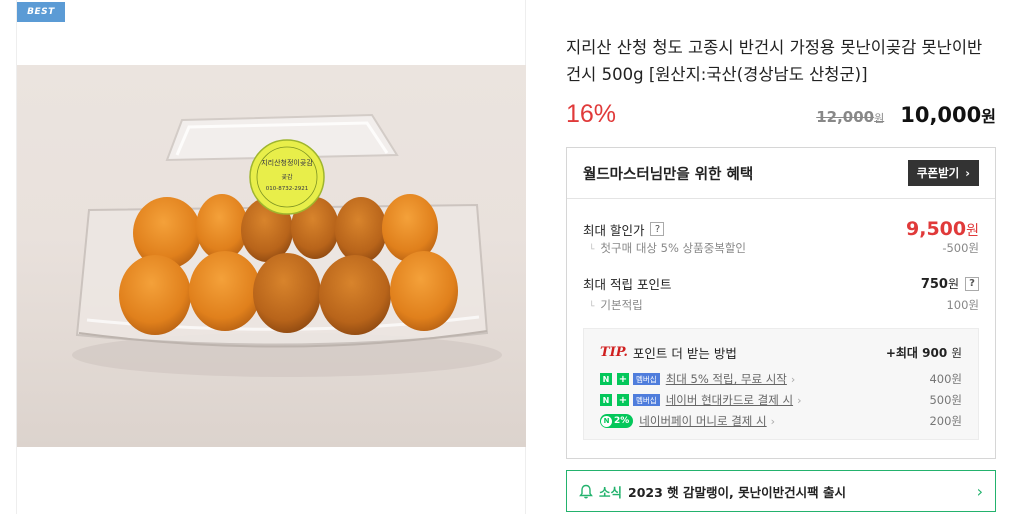 The image size is (1013, 514). I want to click on coupon-button: 쿠폰받기 ›, so click(943, 173).